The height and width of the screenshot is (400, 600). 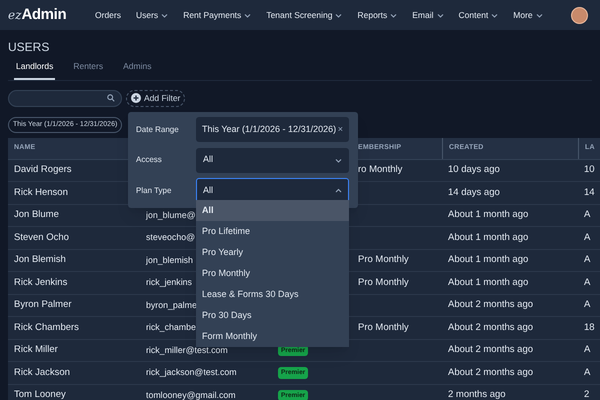 What do you see at coordinates (191, 373) in the screenshot?
I see `table-cell-text: rick_jackson@test.com` at bounding box center [191, 373].